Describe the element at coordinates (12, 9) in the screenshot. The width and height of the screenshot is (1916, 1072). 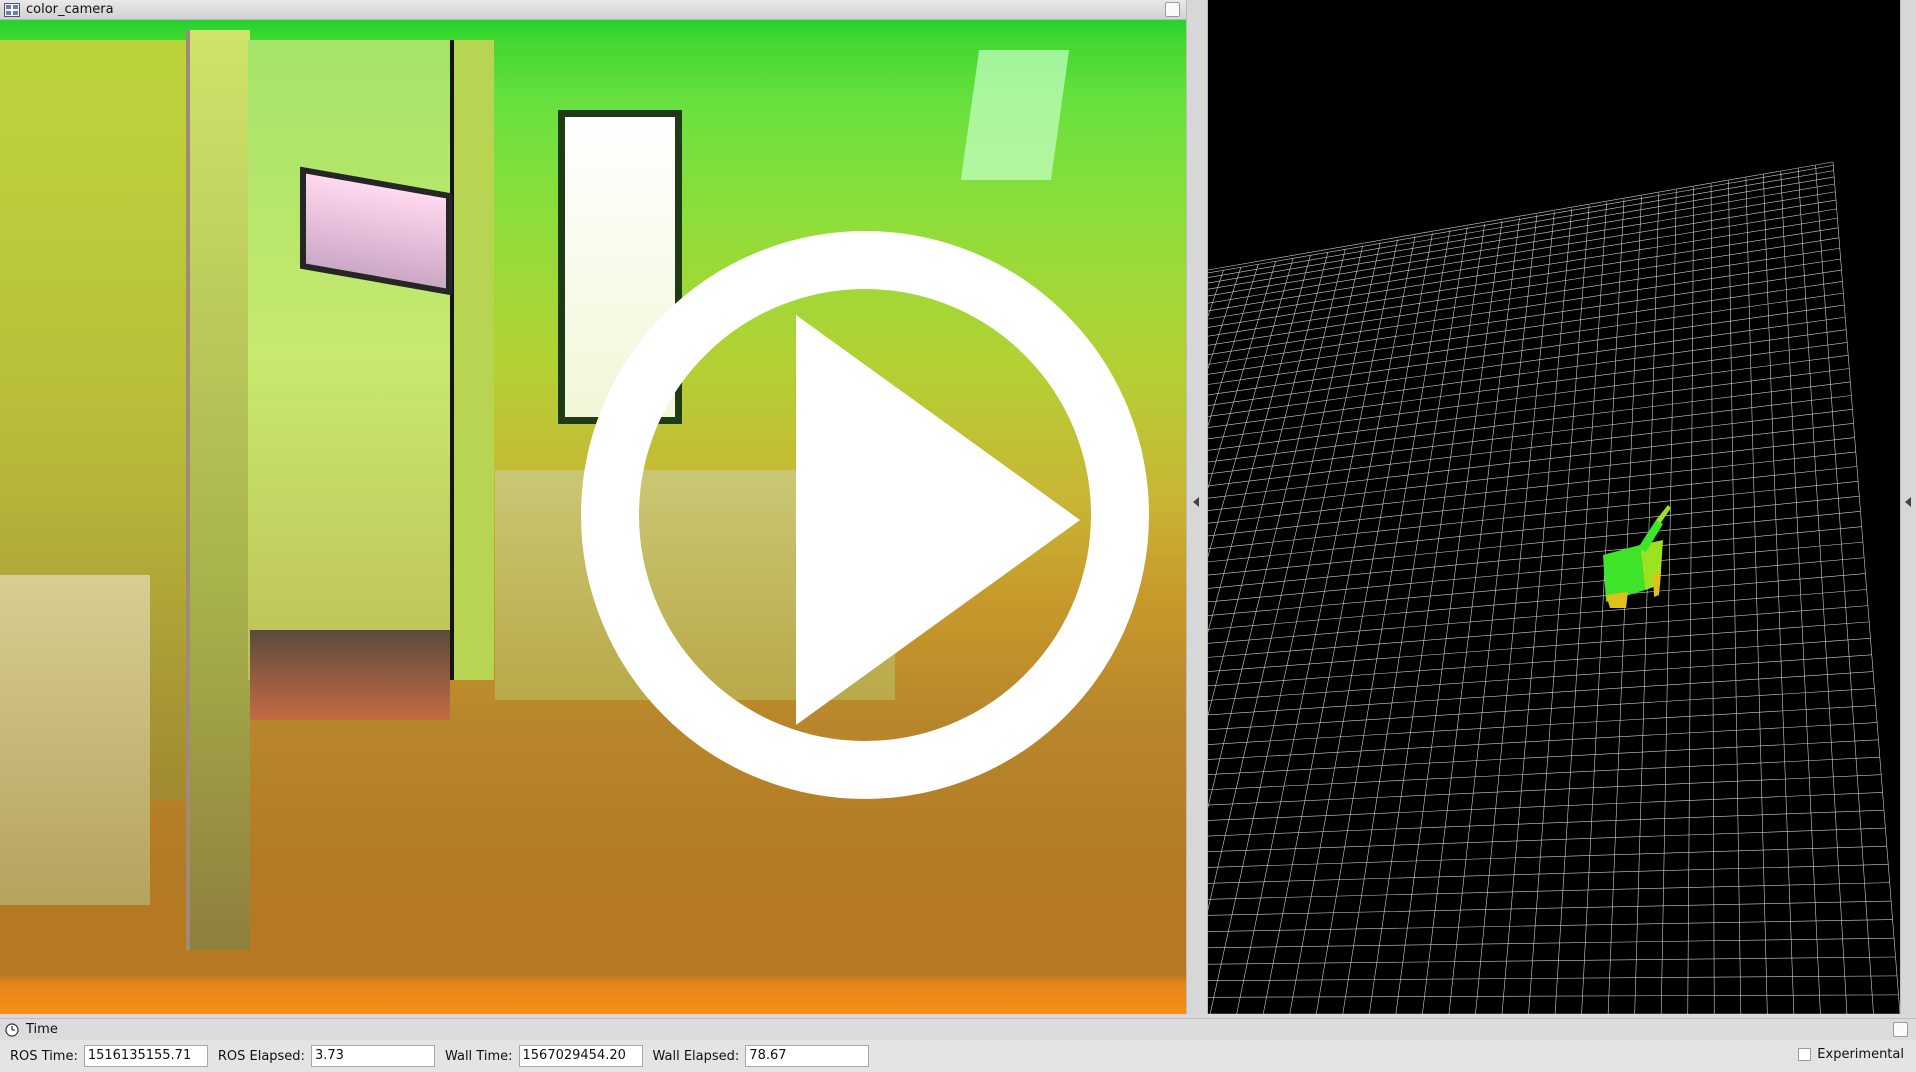
I see `image-view-icon` at that location.